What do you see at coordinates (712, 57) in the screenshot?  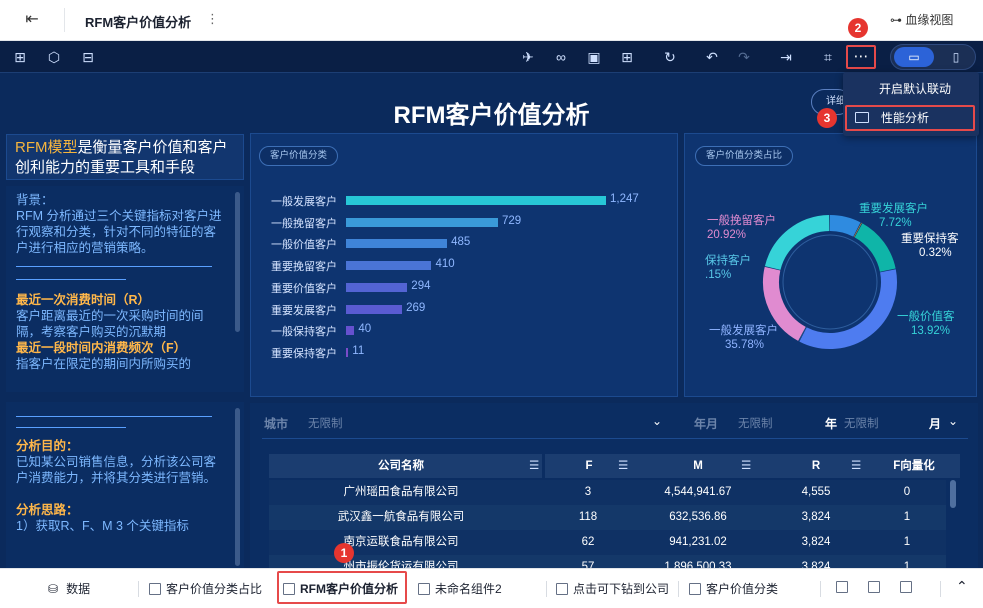 I see `undo-icon: ↶` at bounding box center [712, 57].